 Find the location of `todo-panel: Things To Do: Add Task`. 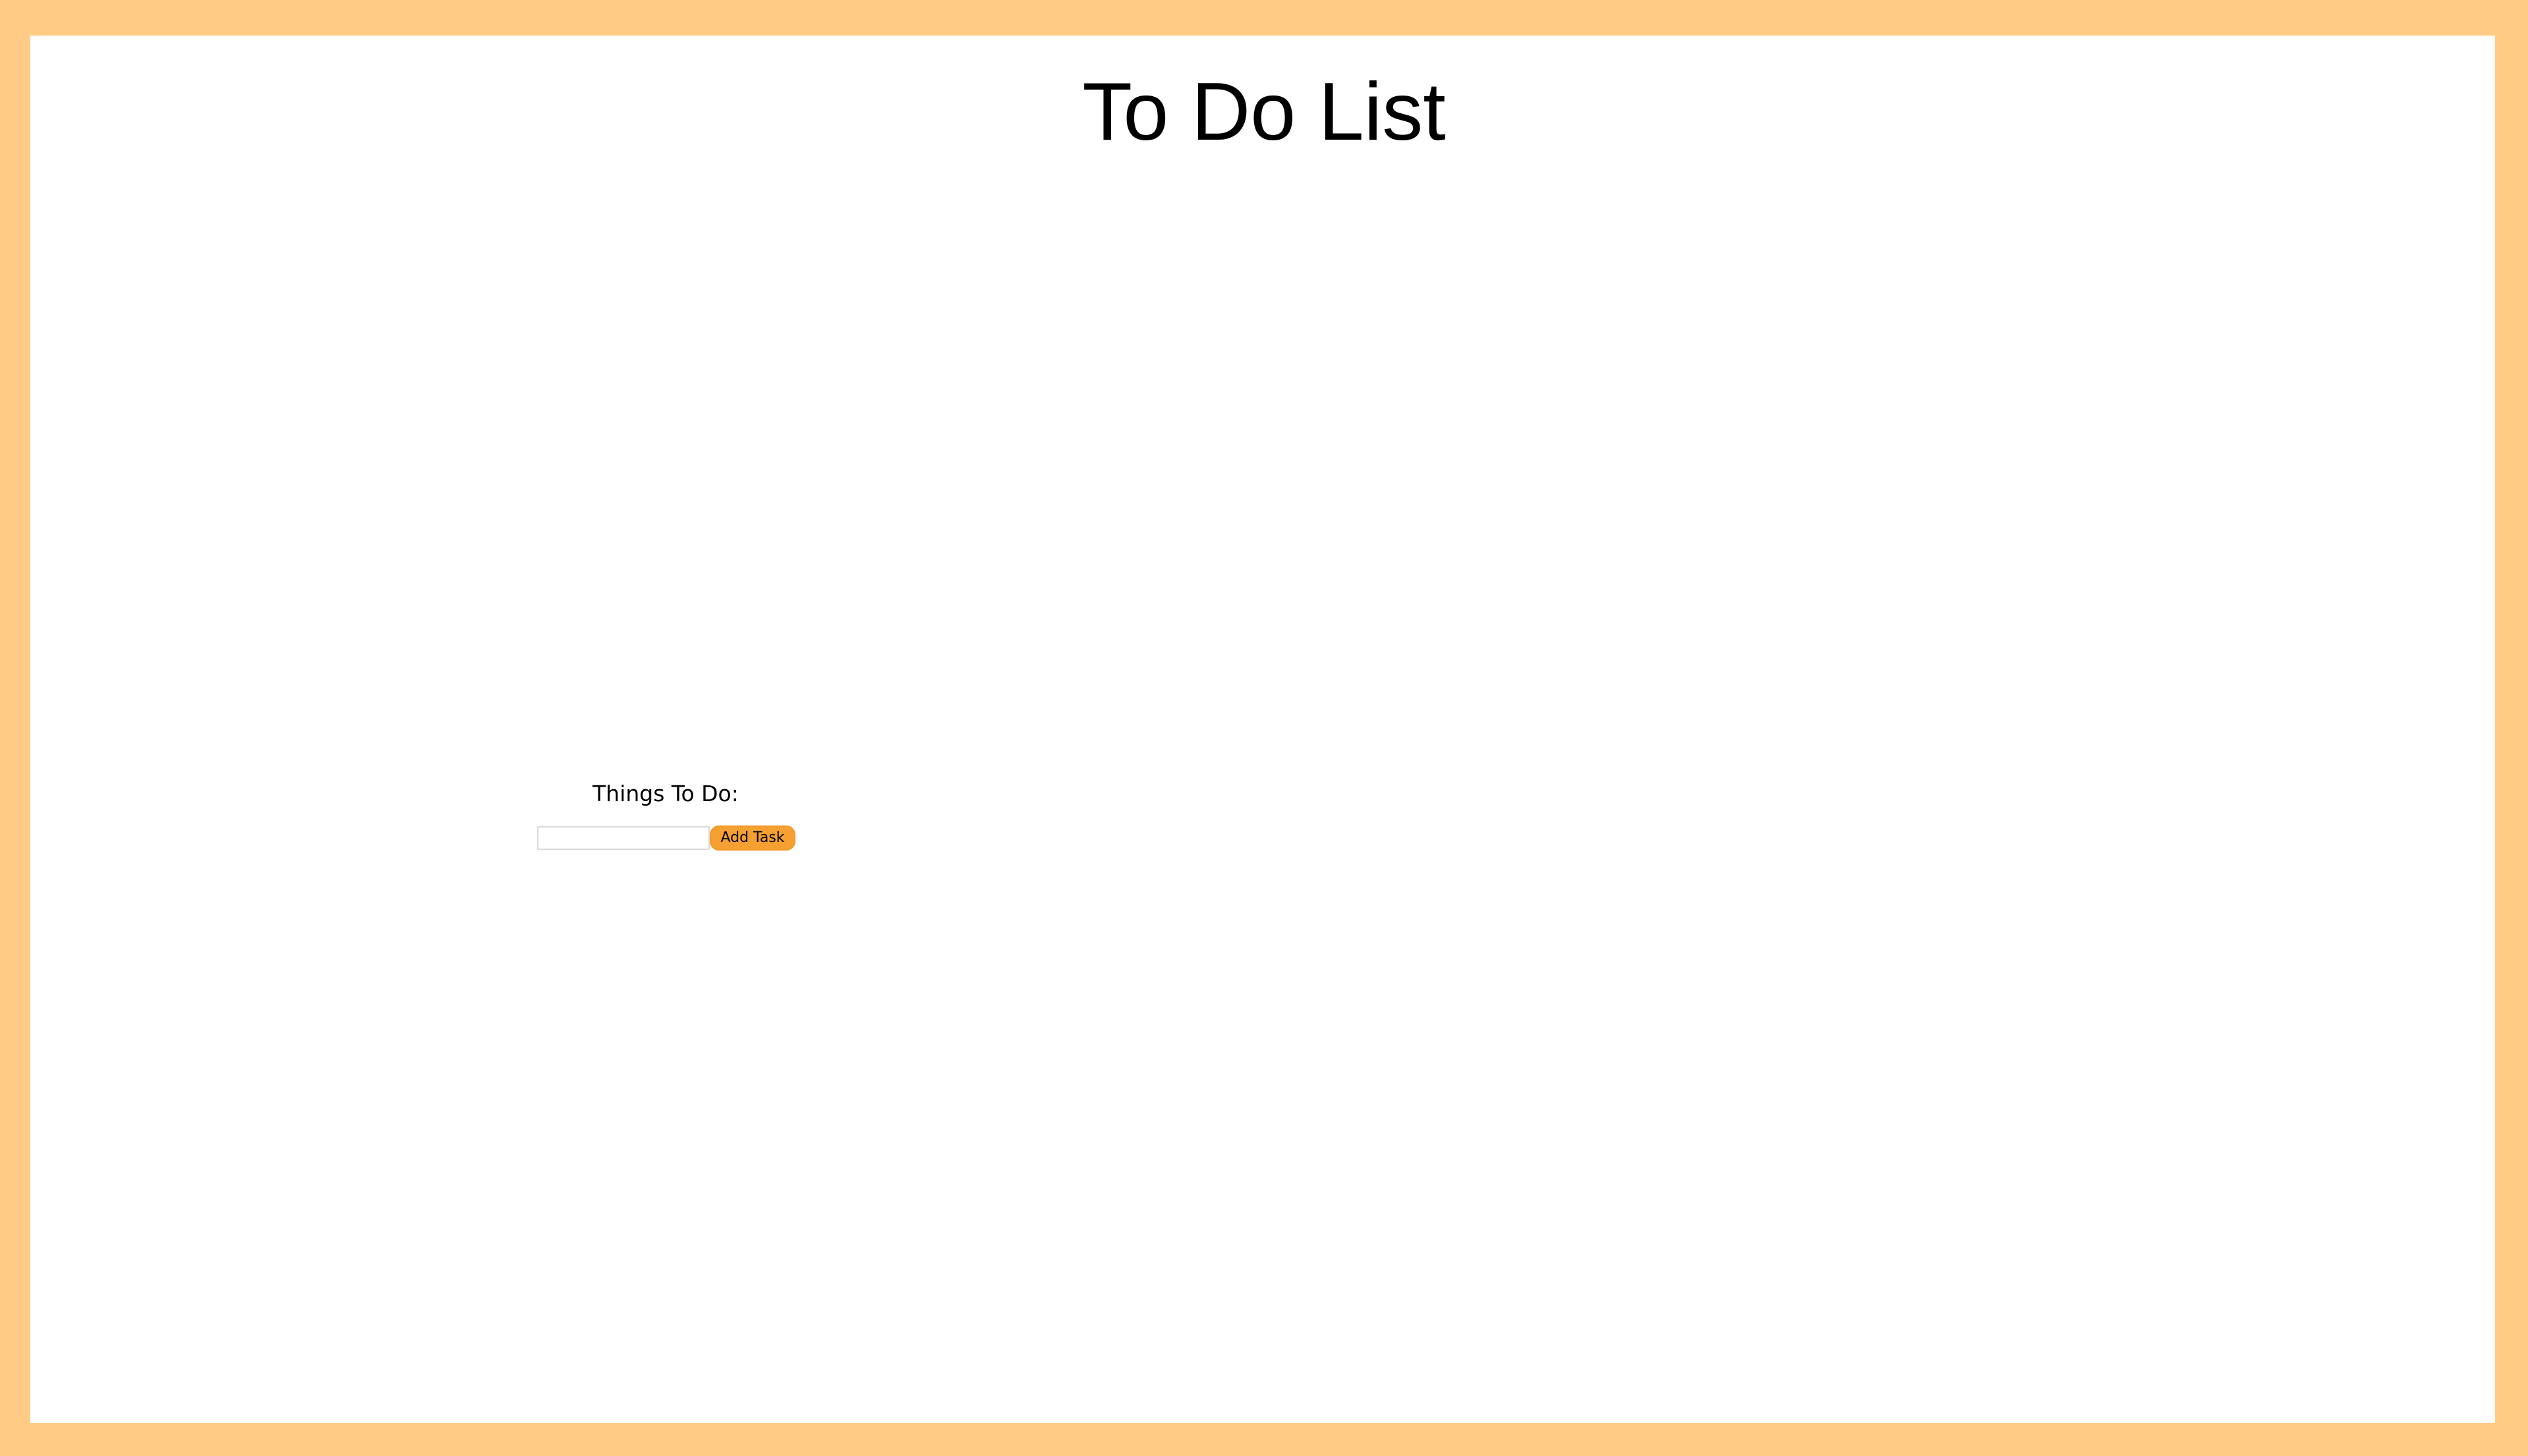

todo-panel: Things To Do: Add Task is located at coordinates (665, 816).